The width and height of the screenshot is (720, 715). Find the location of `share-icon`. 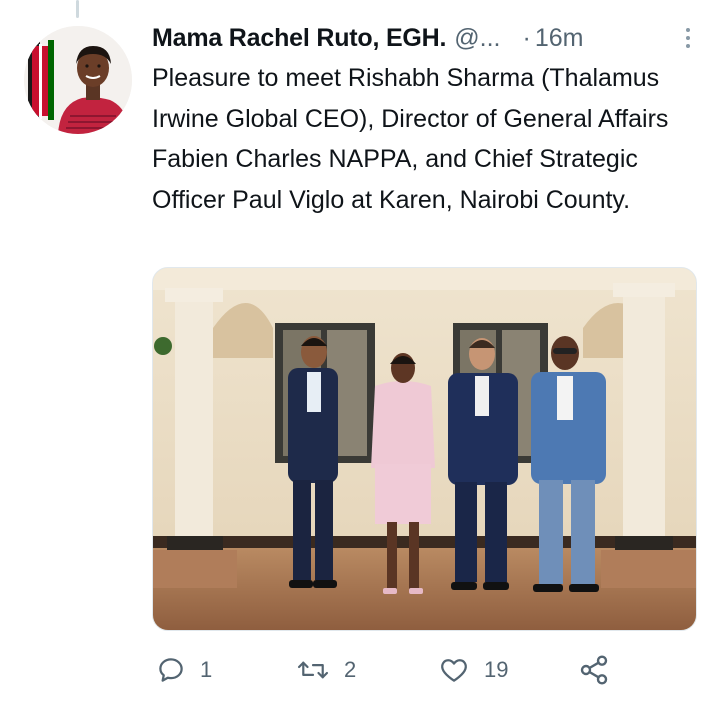

share-icon is located at coordinates (594, 670).